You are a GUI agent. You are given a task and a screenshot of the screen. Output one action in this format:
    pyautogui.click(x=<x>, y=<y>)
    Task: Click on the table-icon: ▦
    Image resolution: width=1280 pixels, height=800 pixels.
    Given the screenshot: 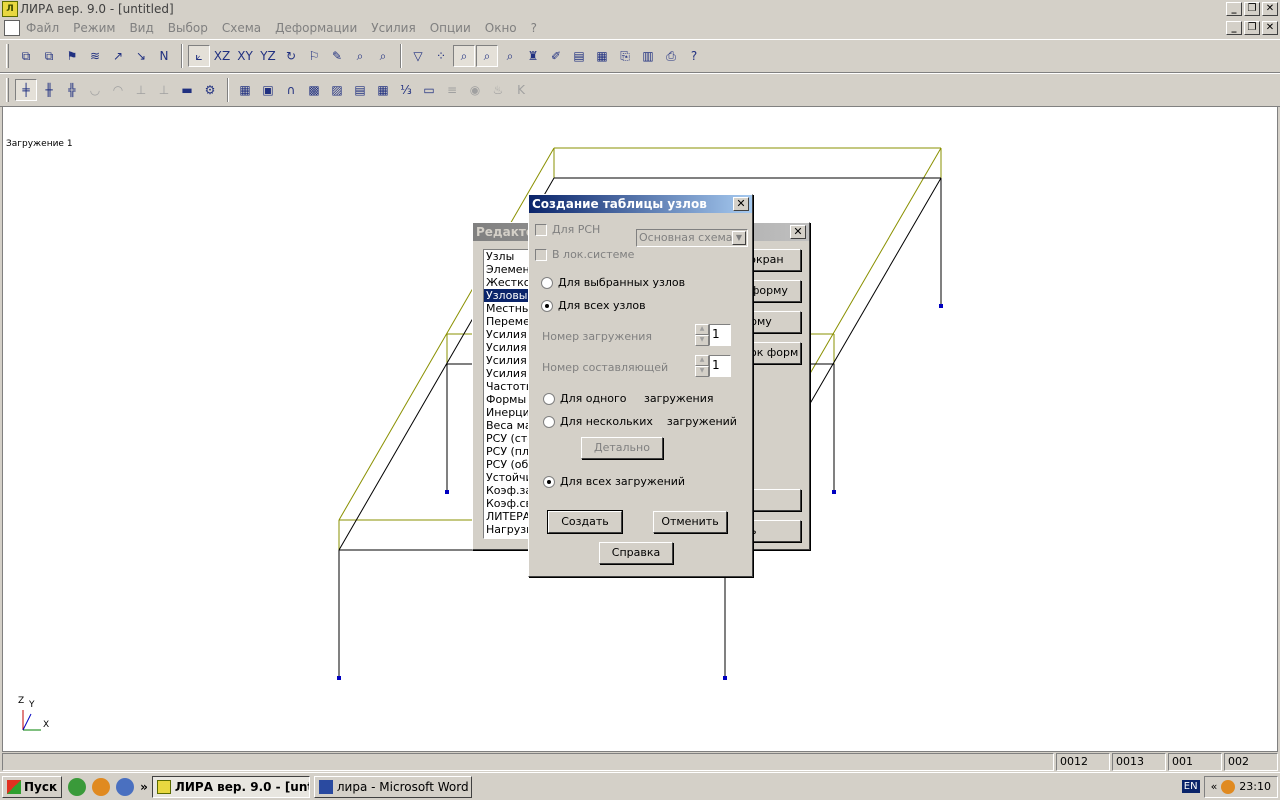 What is the action you would take?
    pyautogui.click(x=602, y=56)
    